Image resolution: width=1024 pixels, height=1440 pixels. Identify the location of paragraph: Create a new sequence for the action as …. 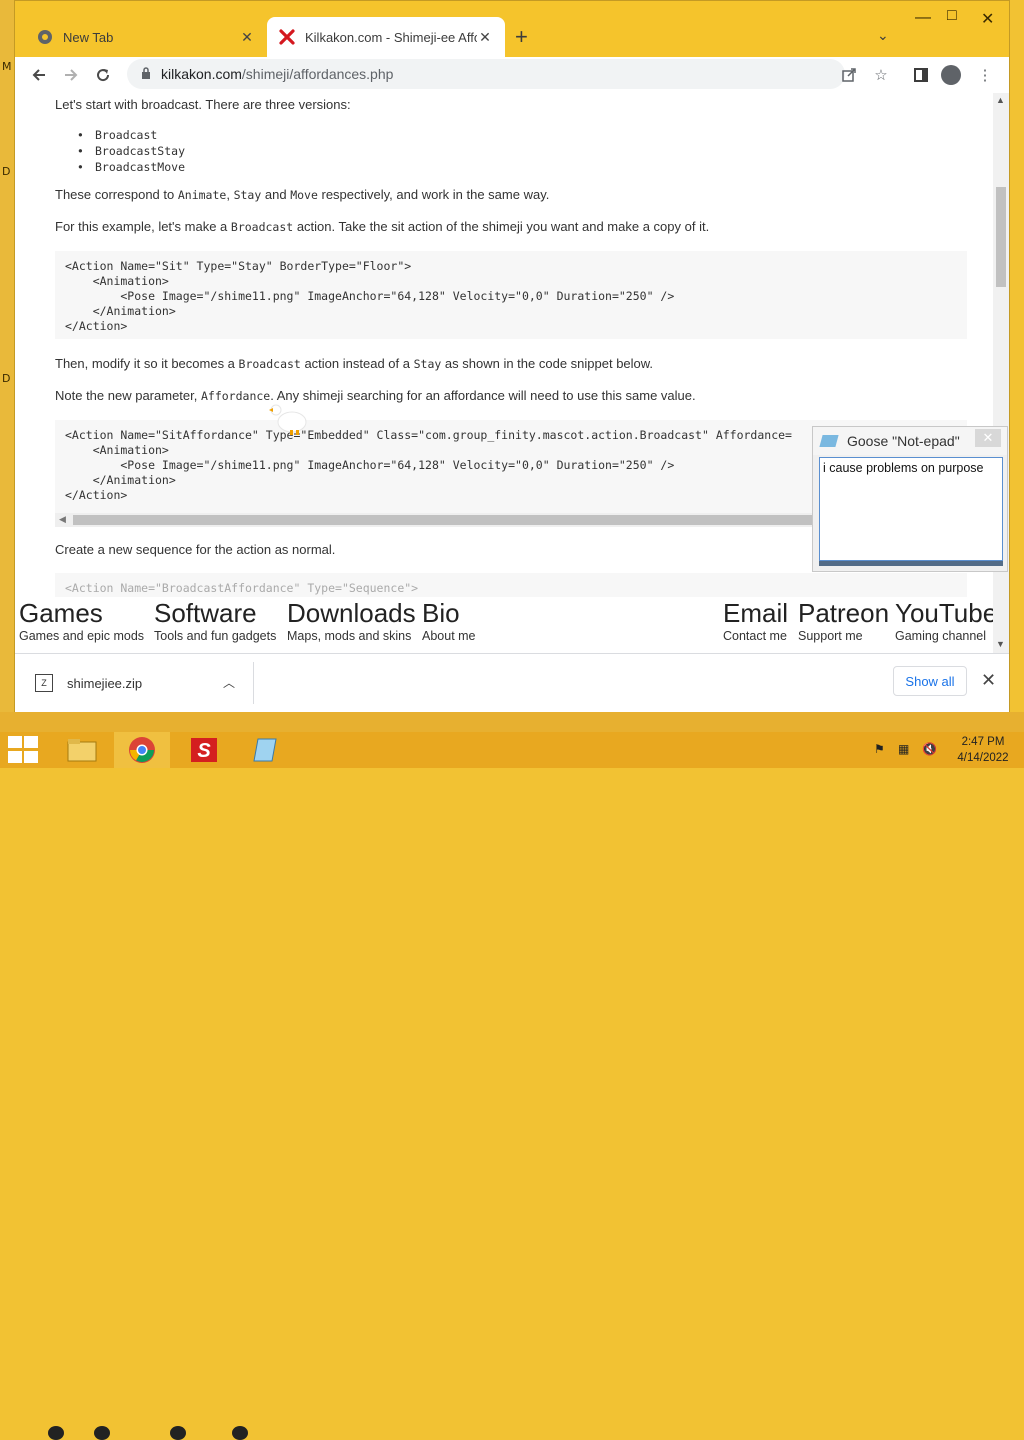
(195, 549).